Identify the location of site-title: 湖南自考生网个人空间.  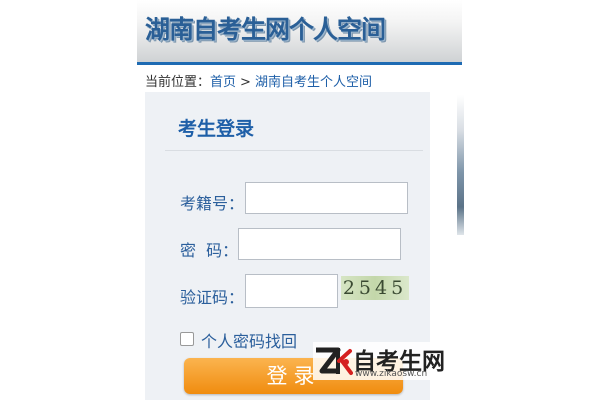
(265, 29).